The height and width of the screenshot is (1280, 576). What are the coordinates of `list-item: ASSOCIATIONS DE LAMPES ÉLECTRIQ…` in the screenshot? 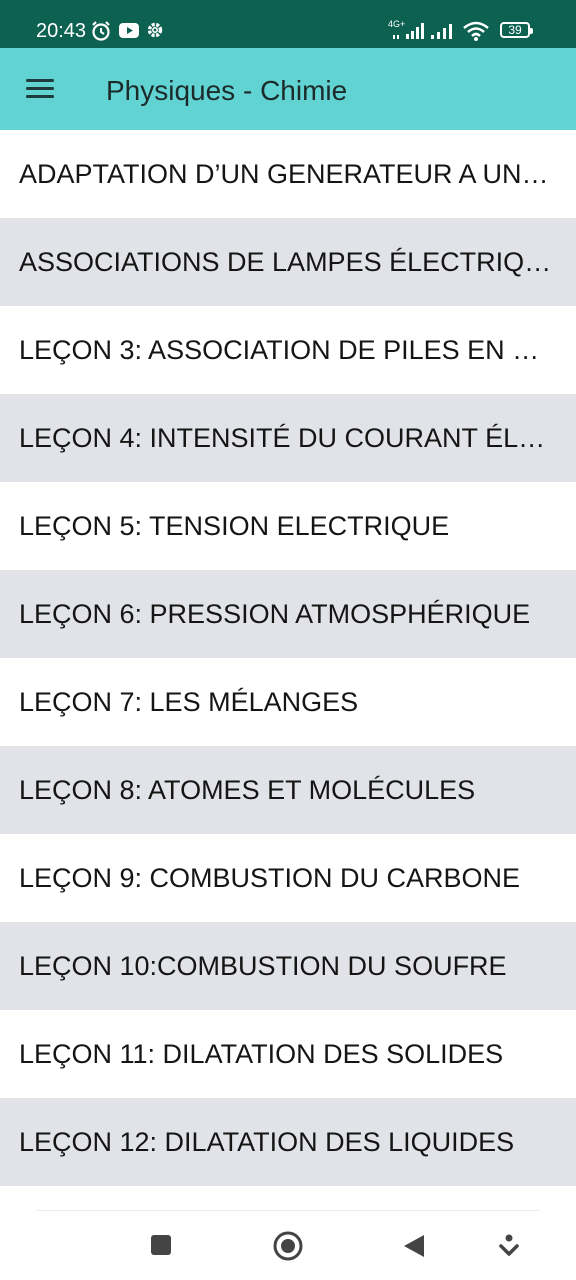 It's located at (288, 262).